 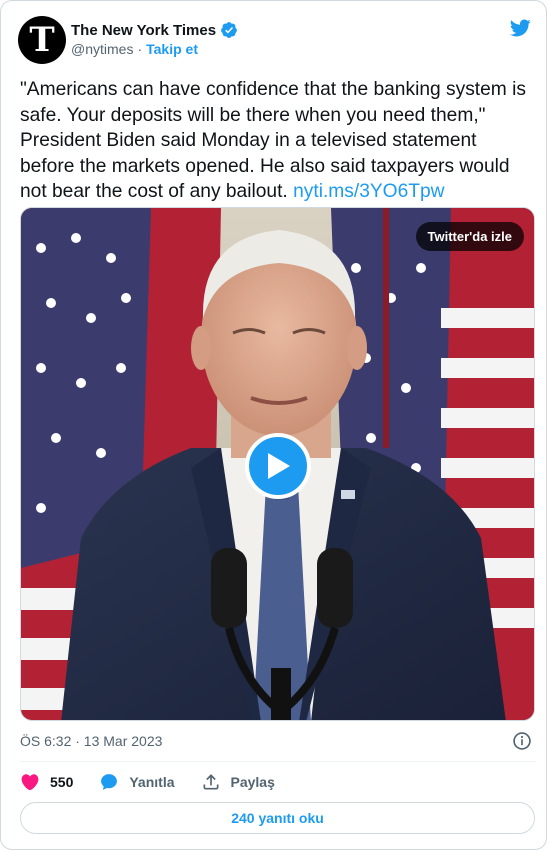 What do you see at coordinates (252, 782) in the screenshot?
I see `share-label: Paylaş` at bounding box center [252, 782].